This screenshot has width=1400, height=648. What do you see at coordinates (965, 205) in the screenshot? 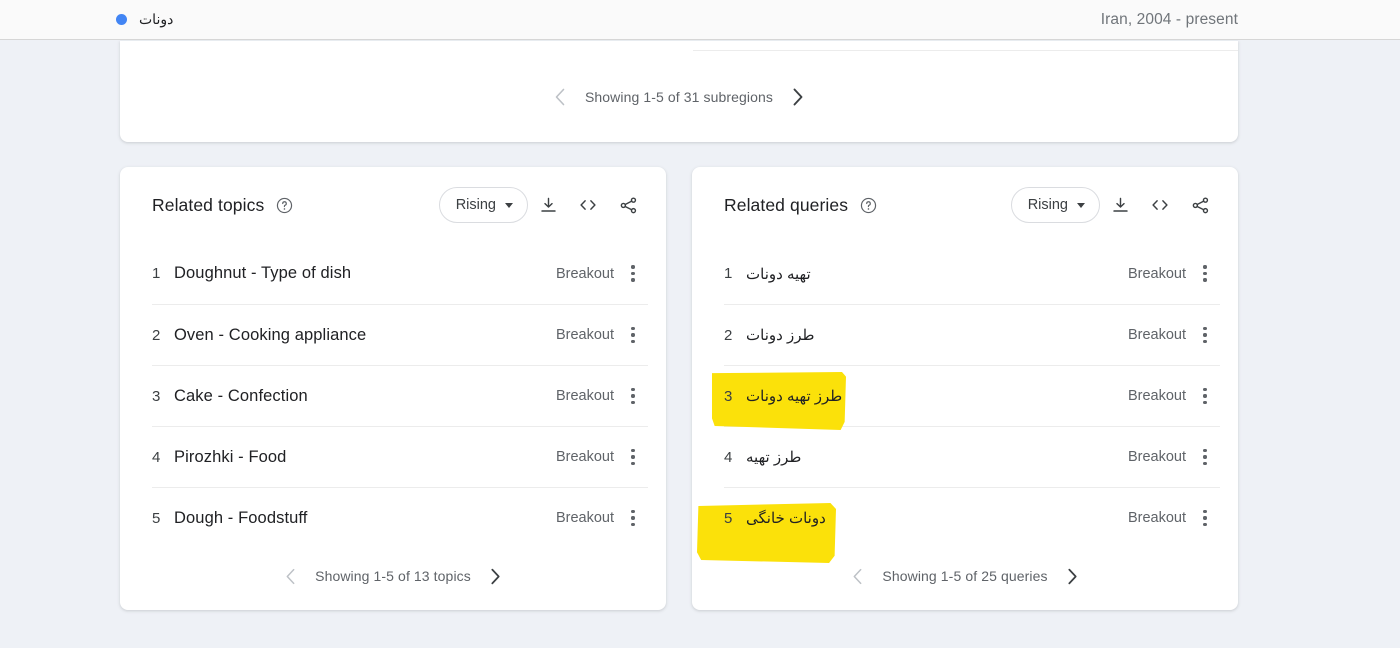
I see `related-queries-header: Related queries Rising` at bounding box center [965, 205].